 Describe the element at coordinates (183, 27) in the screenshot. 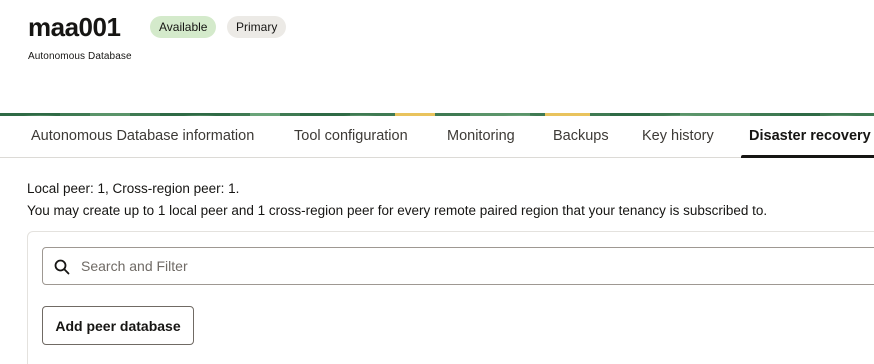

I see `status-badge: Available` at that location.